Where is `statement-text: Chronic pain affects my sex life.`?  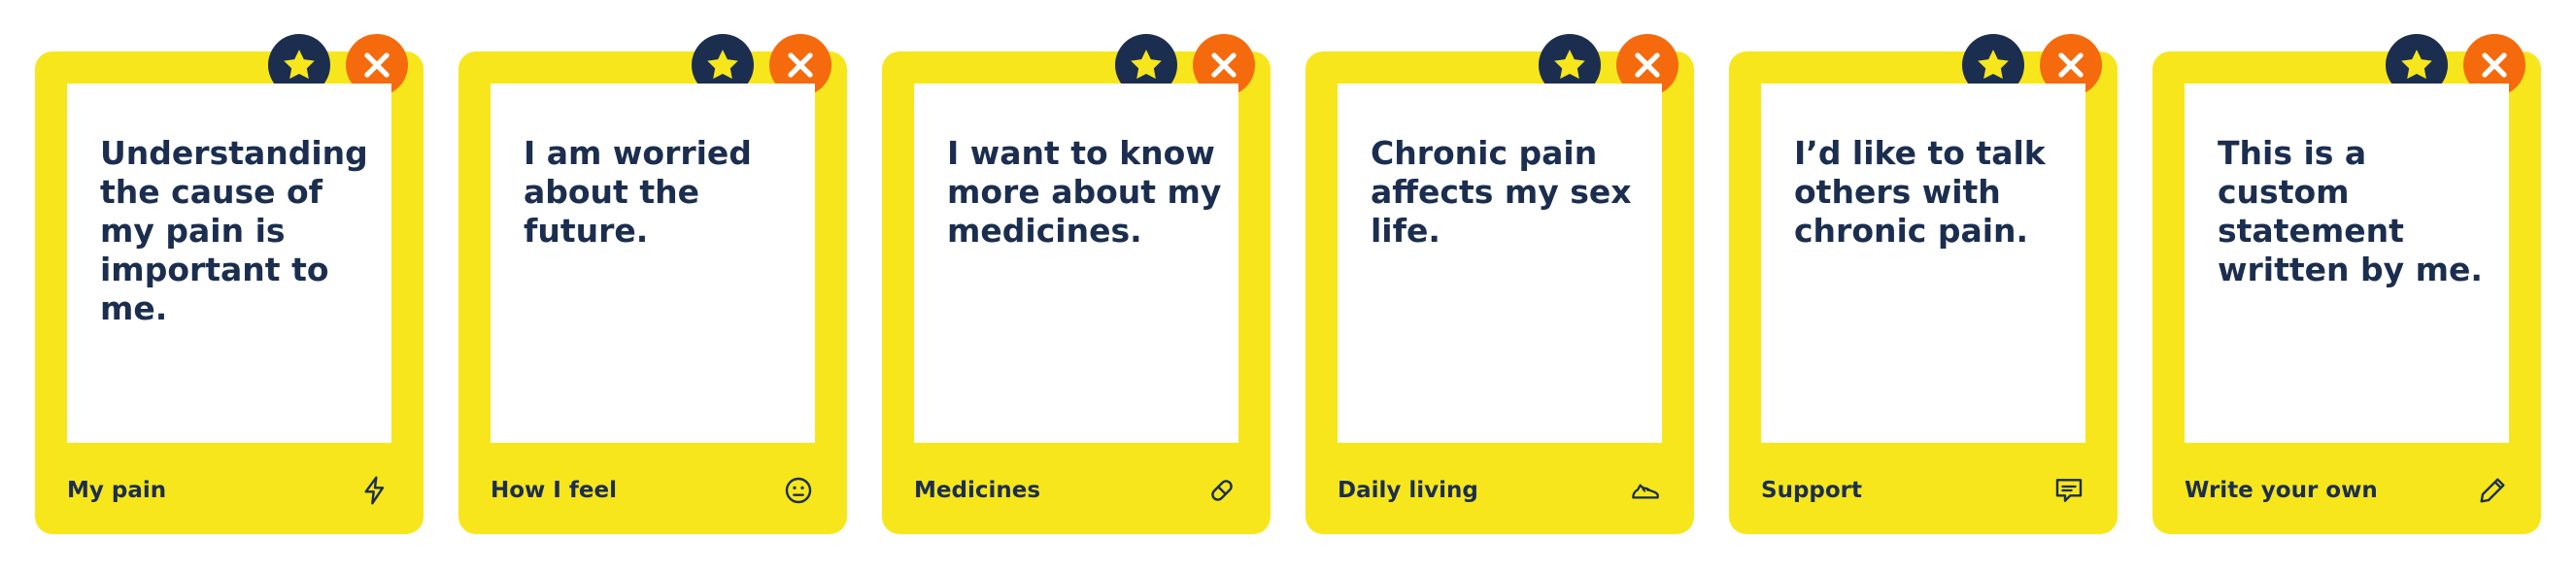
statement-text: Chronic pain affects my sex life. is located at coordinates (1501, 192).